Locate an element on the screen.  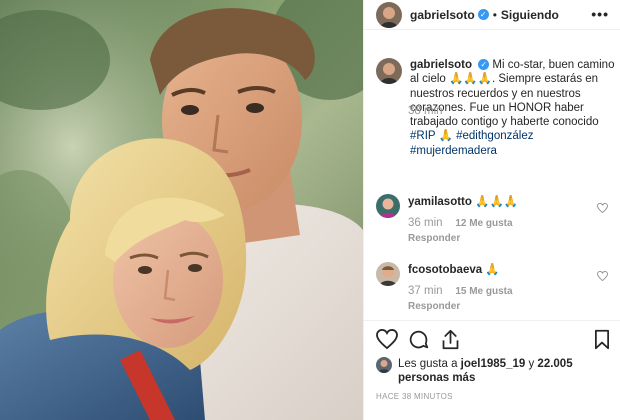
liker-username: joel1985_19 is located at coordinates (493, 364).